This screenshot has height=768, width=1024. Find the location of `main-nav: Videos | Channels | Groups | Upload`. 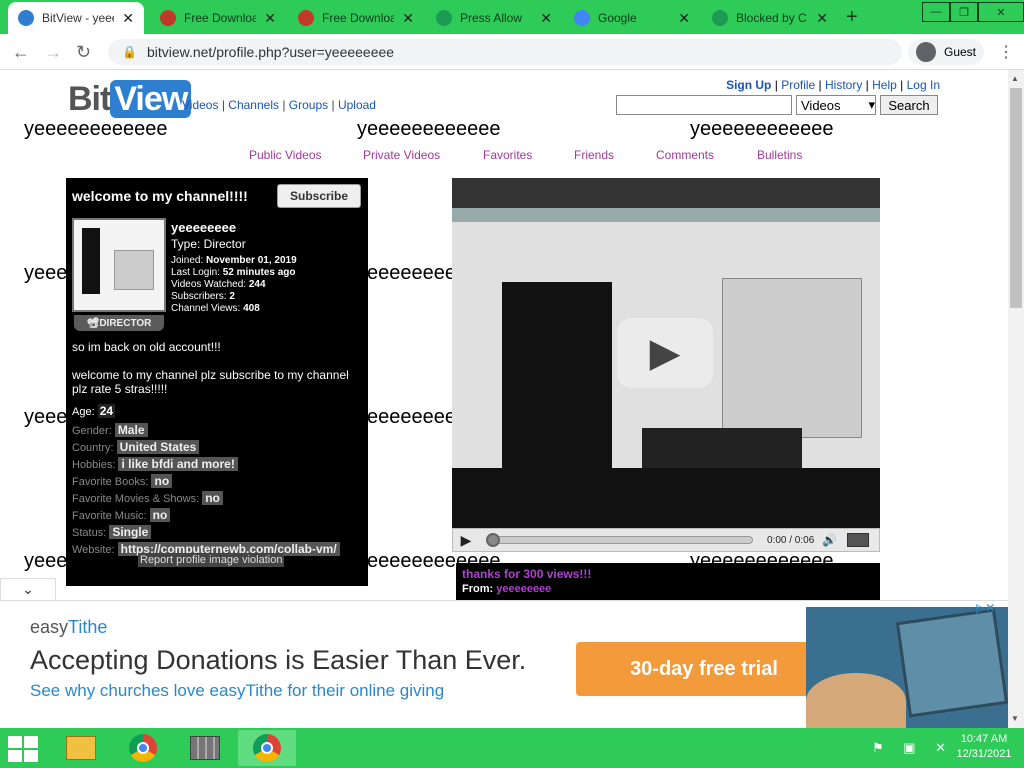

main-nav: Videos | Channels | Groups | Upload is located at coordinates (279, 105).